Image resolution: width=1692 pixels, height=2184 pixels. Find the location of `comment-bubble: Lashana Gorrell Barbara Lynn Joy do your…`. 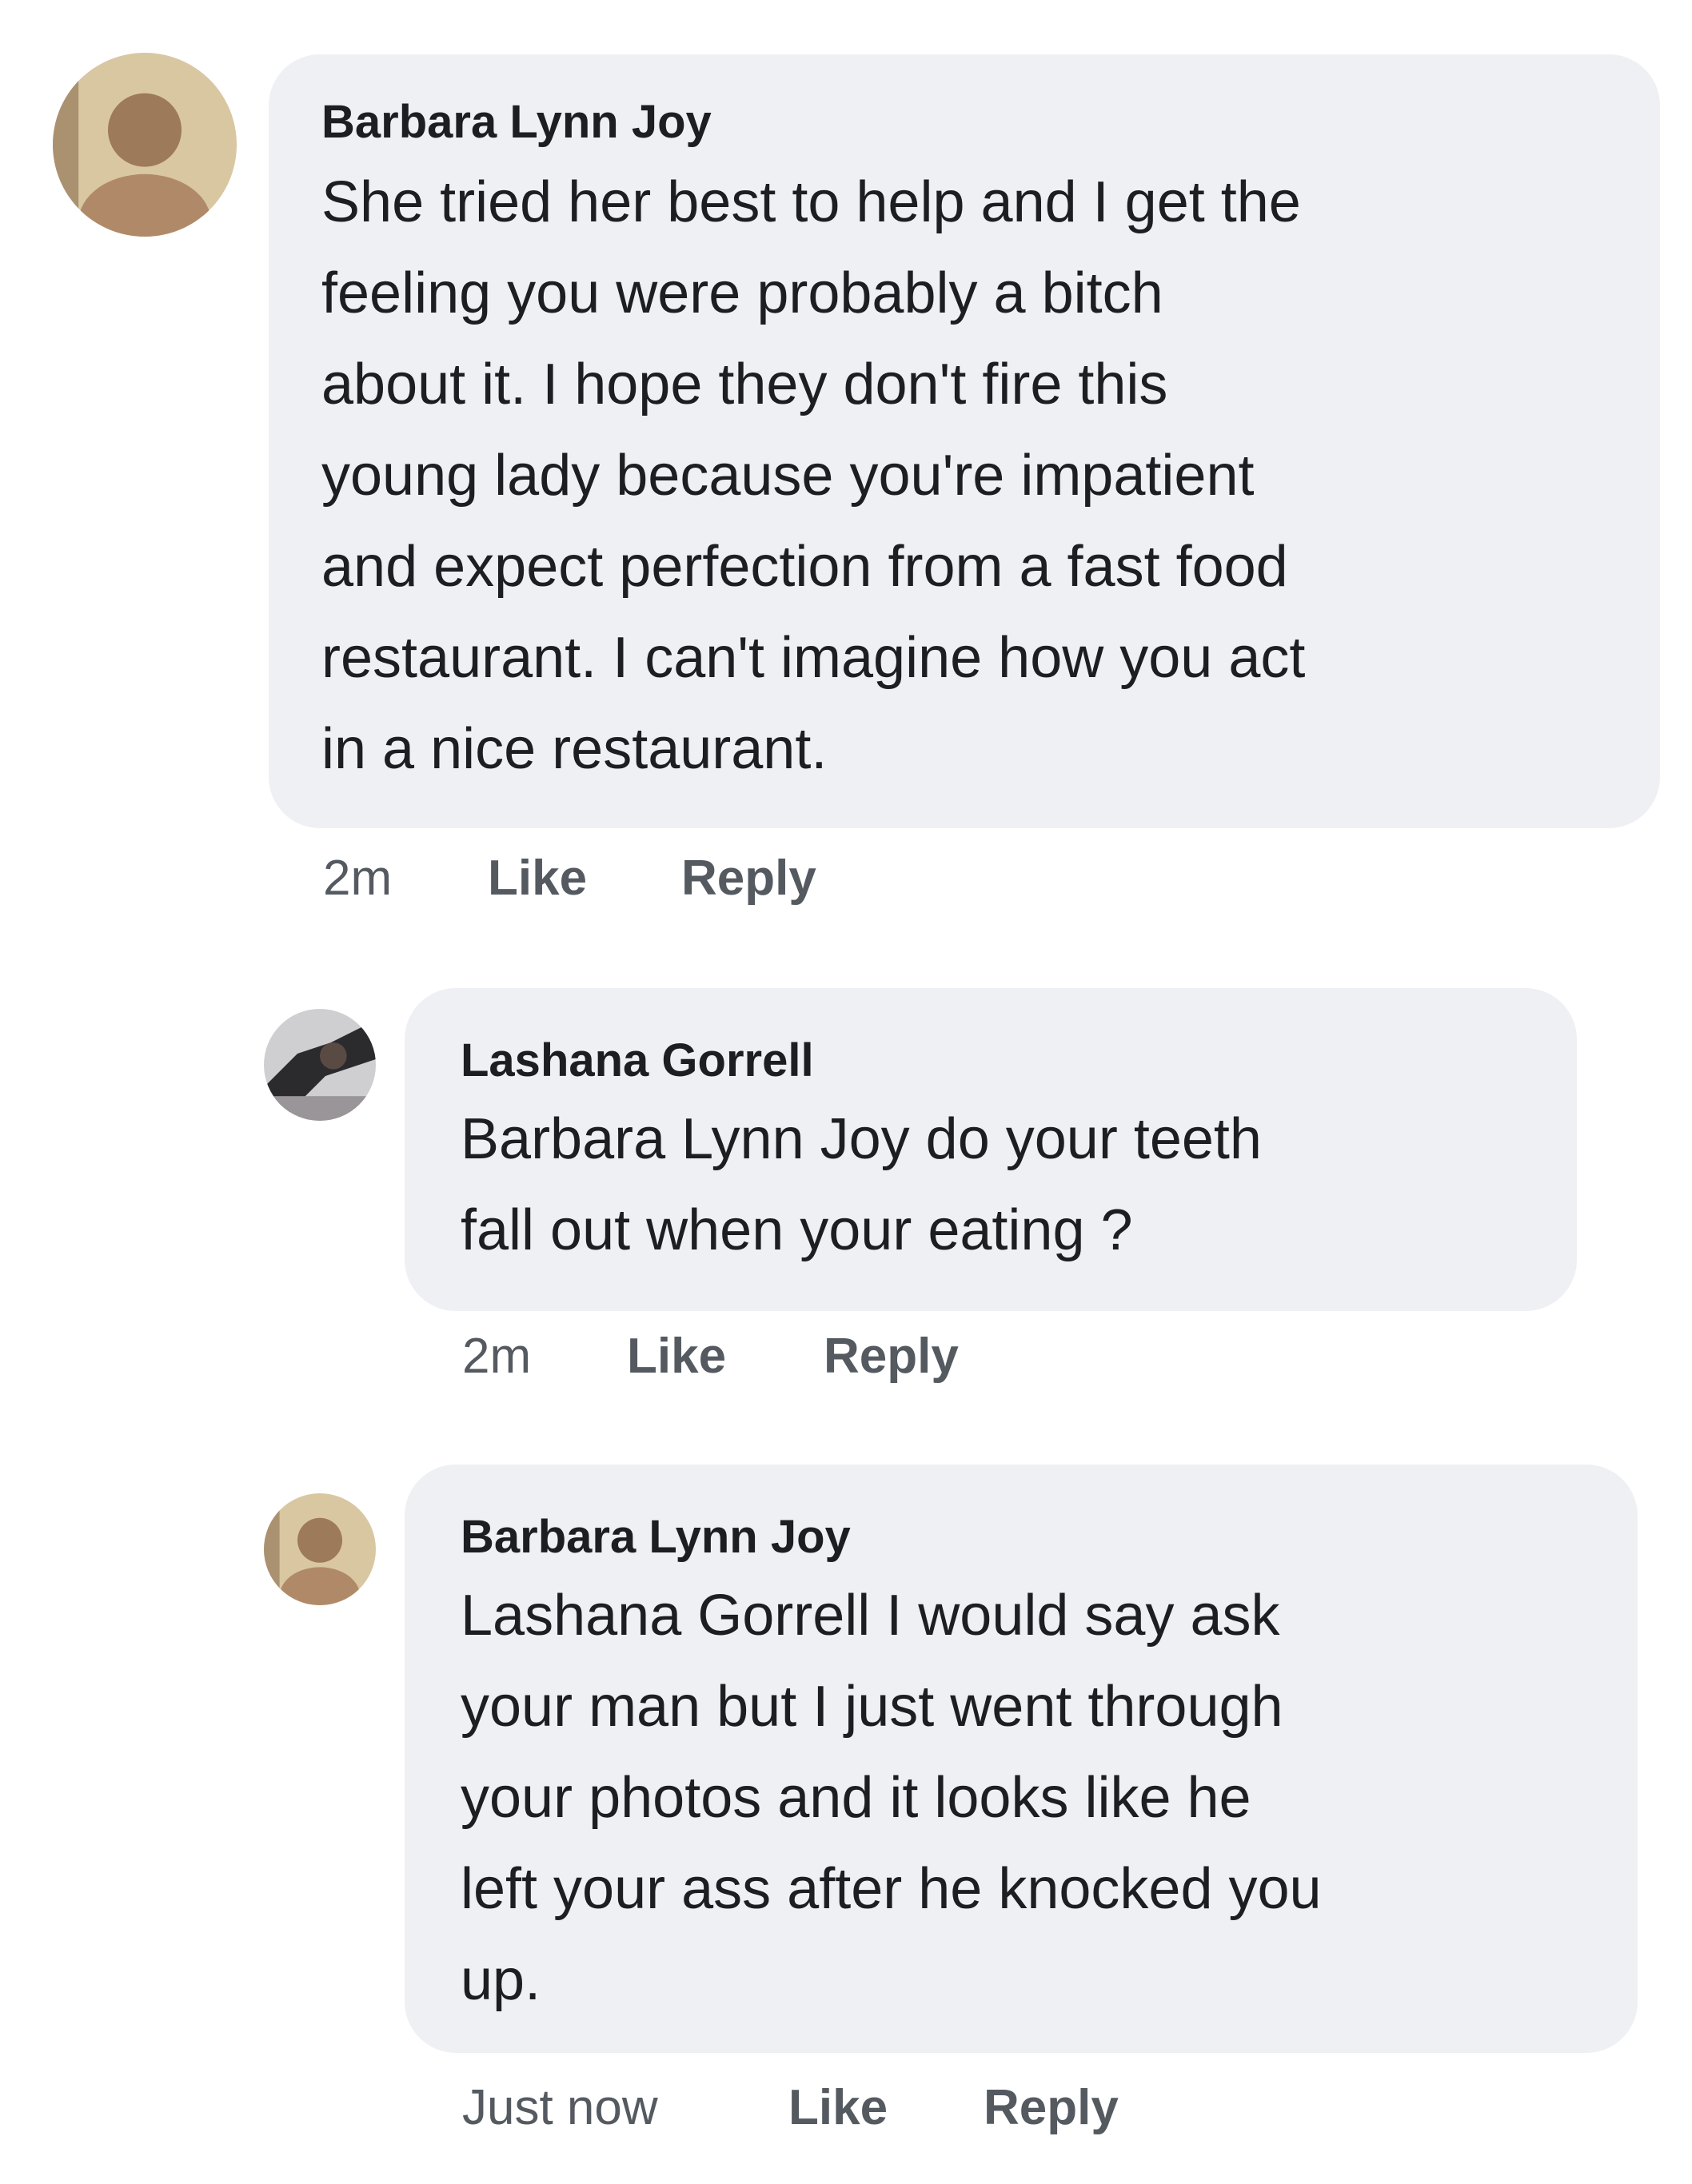

comment-bubble: Lashana Gorrell Barbara Lynn Joy do your… is located at coordinates (991, 1149).